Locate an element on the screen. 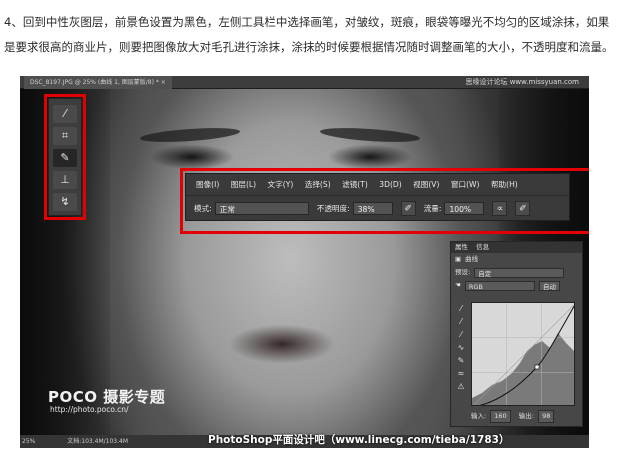 The width and height of the screenshot is (618, 458). auto-button: 自动 is located at coordinates (549, 285).